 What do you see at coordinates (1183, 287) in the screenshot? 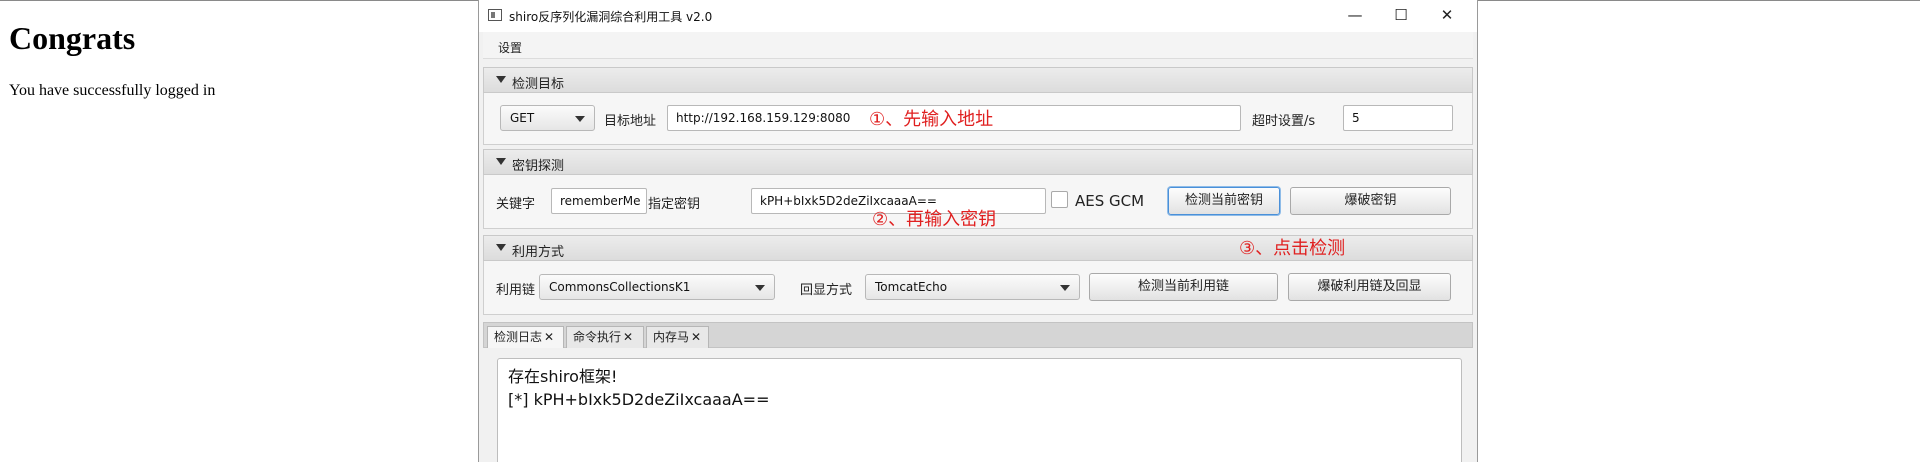
I see `detect-chain-button: 检测当前利用链` at bounding box center [1183, 287].